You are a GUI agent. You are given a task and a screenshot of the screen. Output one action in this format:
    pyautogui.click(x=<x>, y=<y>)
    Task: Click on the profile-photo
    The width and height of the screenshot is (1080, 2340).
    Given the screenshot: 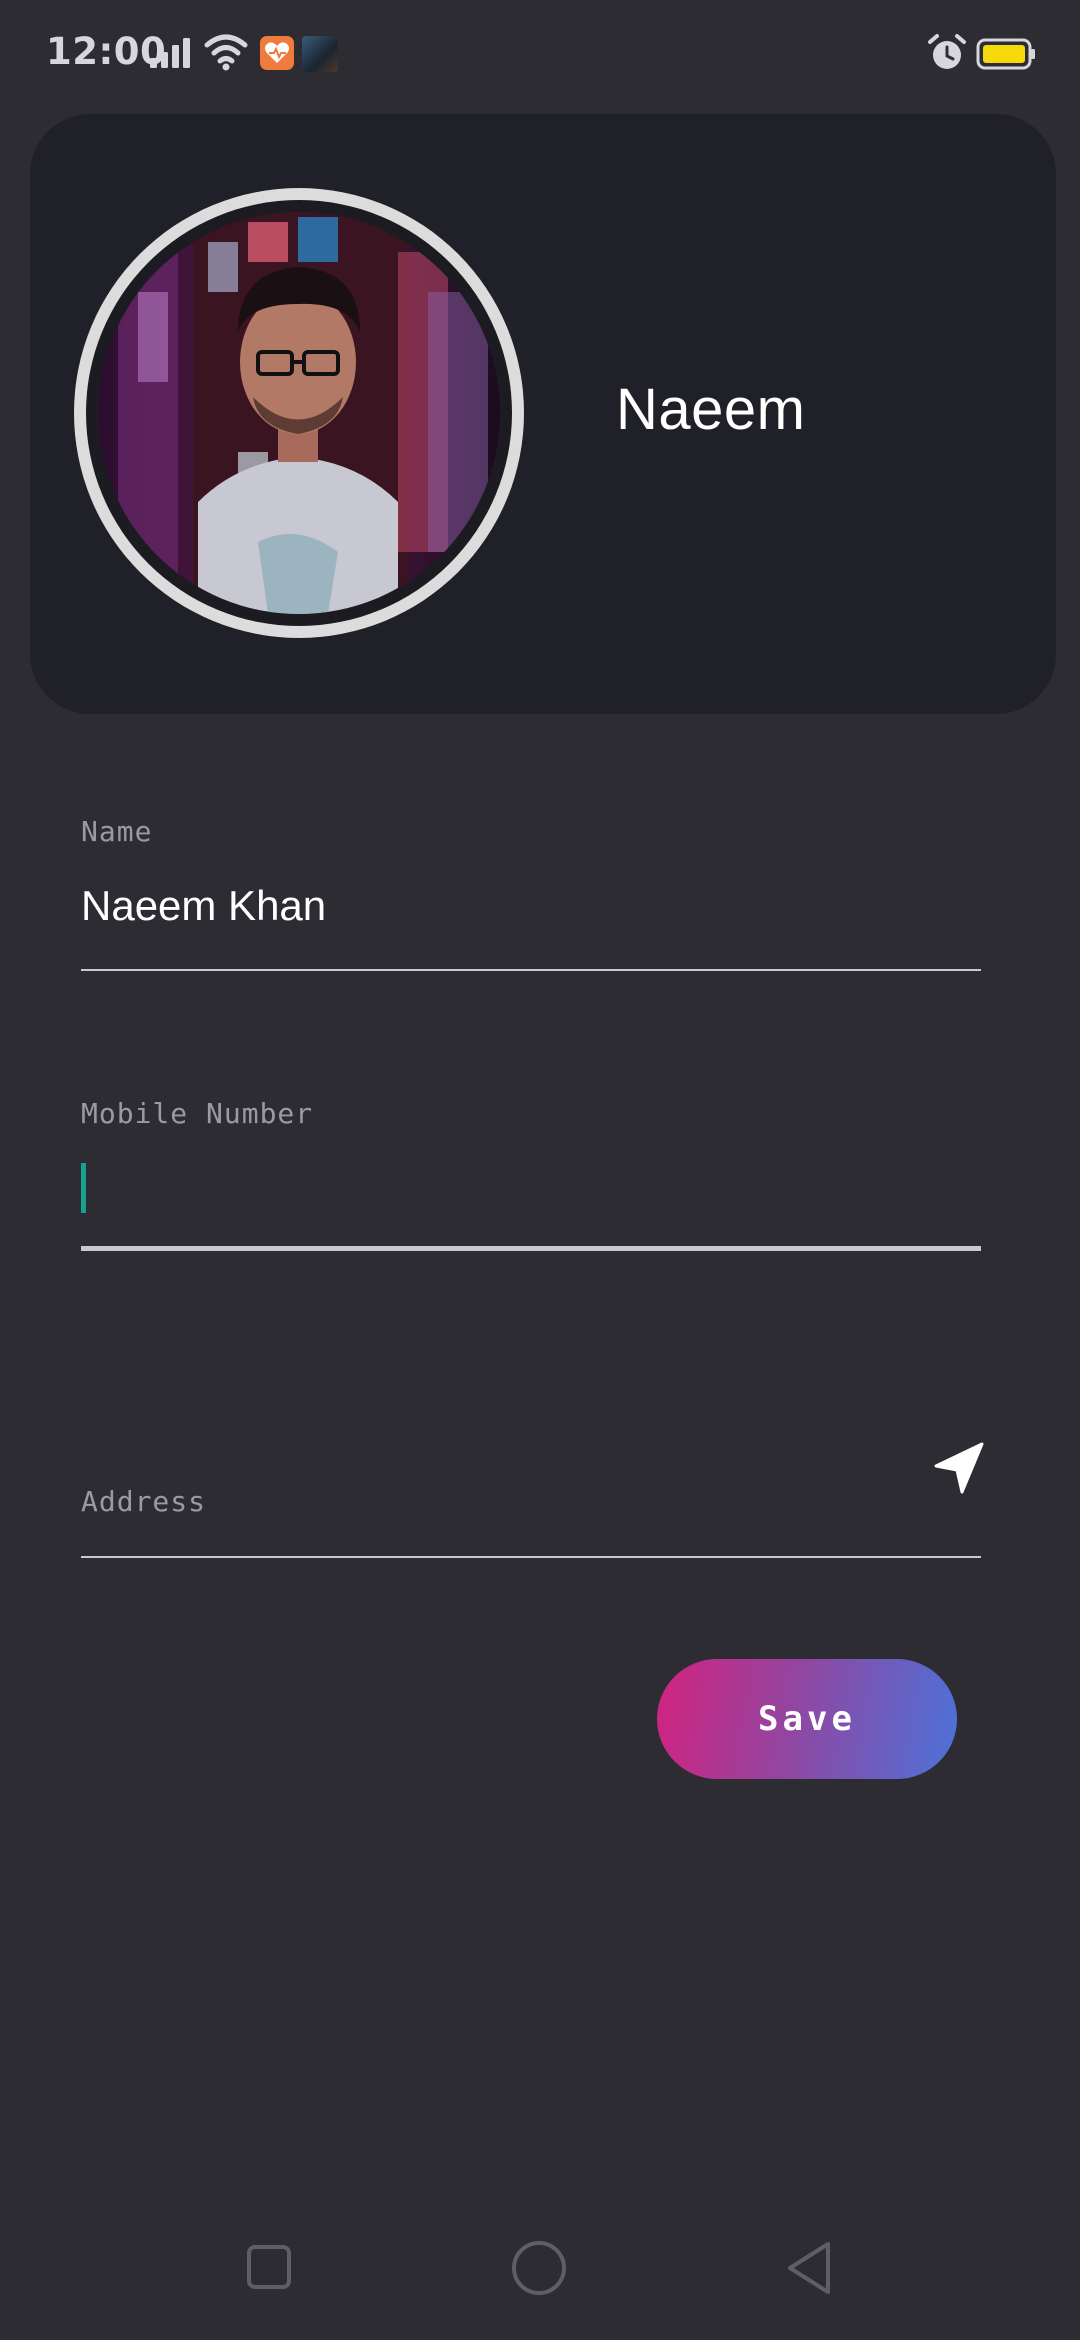 What is the action you would take?
    pyautogui.click(x=299, y=413)
    